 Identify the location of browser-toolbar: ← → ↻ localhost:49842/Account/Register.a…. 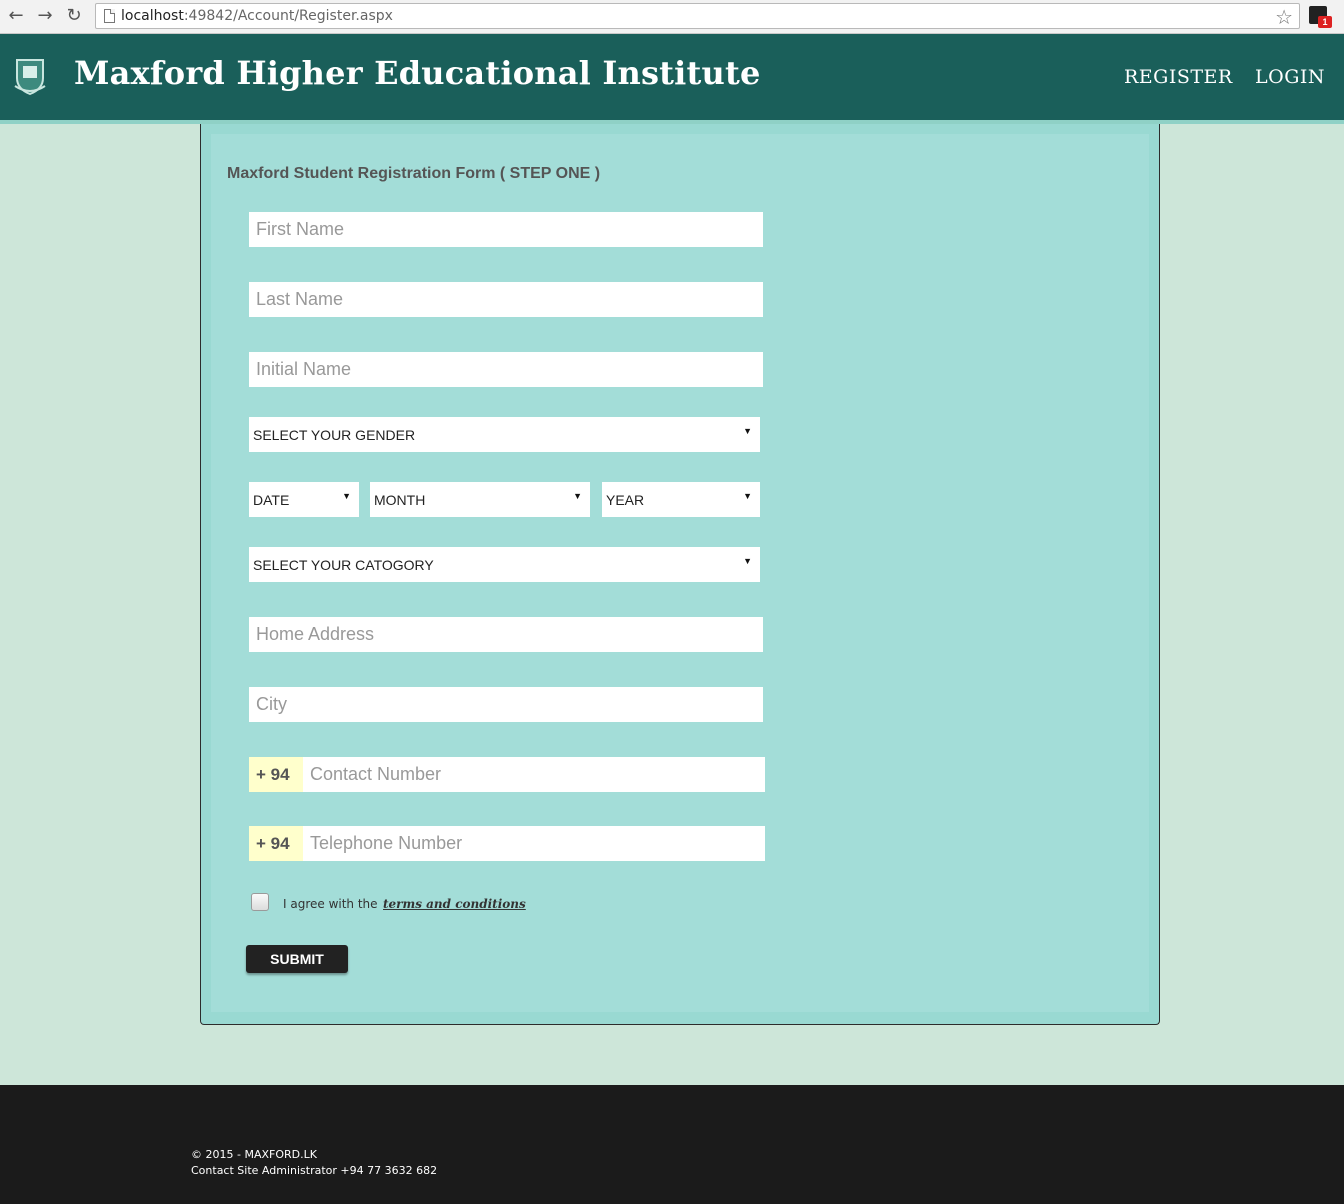
(672, 17).